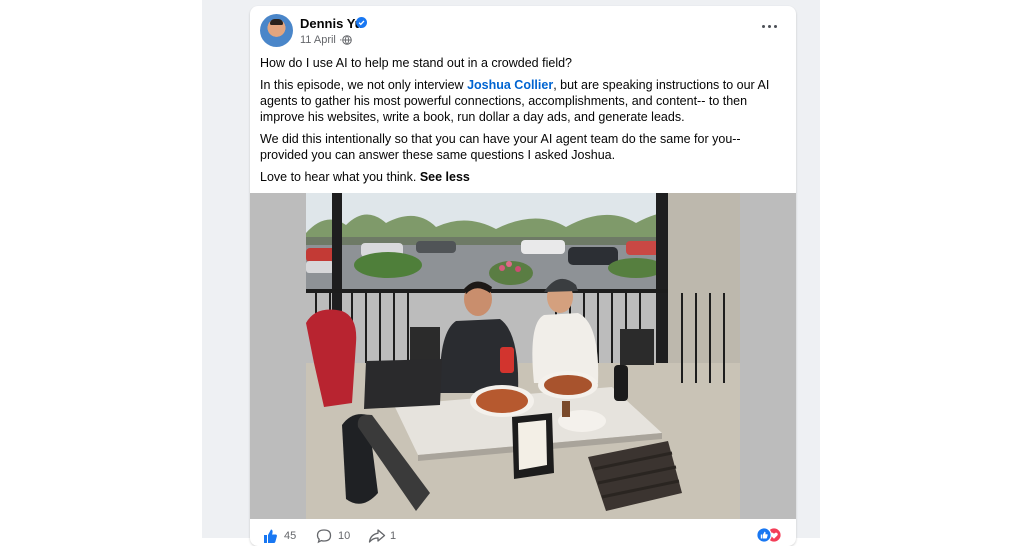  I want to click on author-avatar, so click(276, 30).